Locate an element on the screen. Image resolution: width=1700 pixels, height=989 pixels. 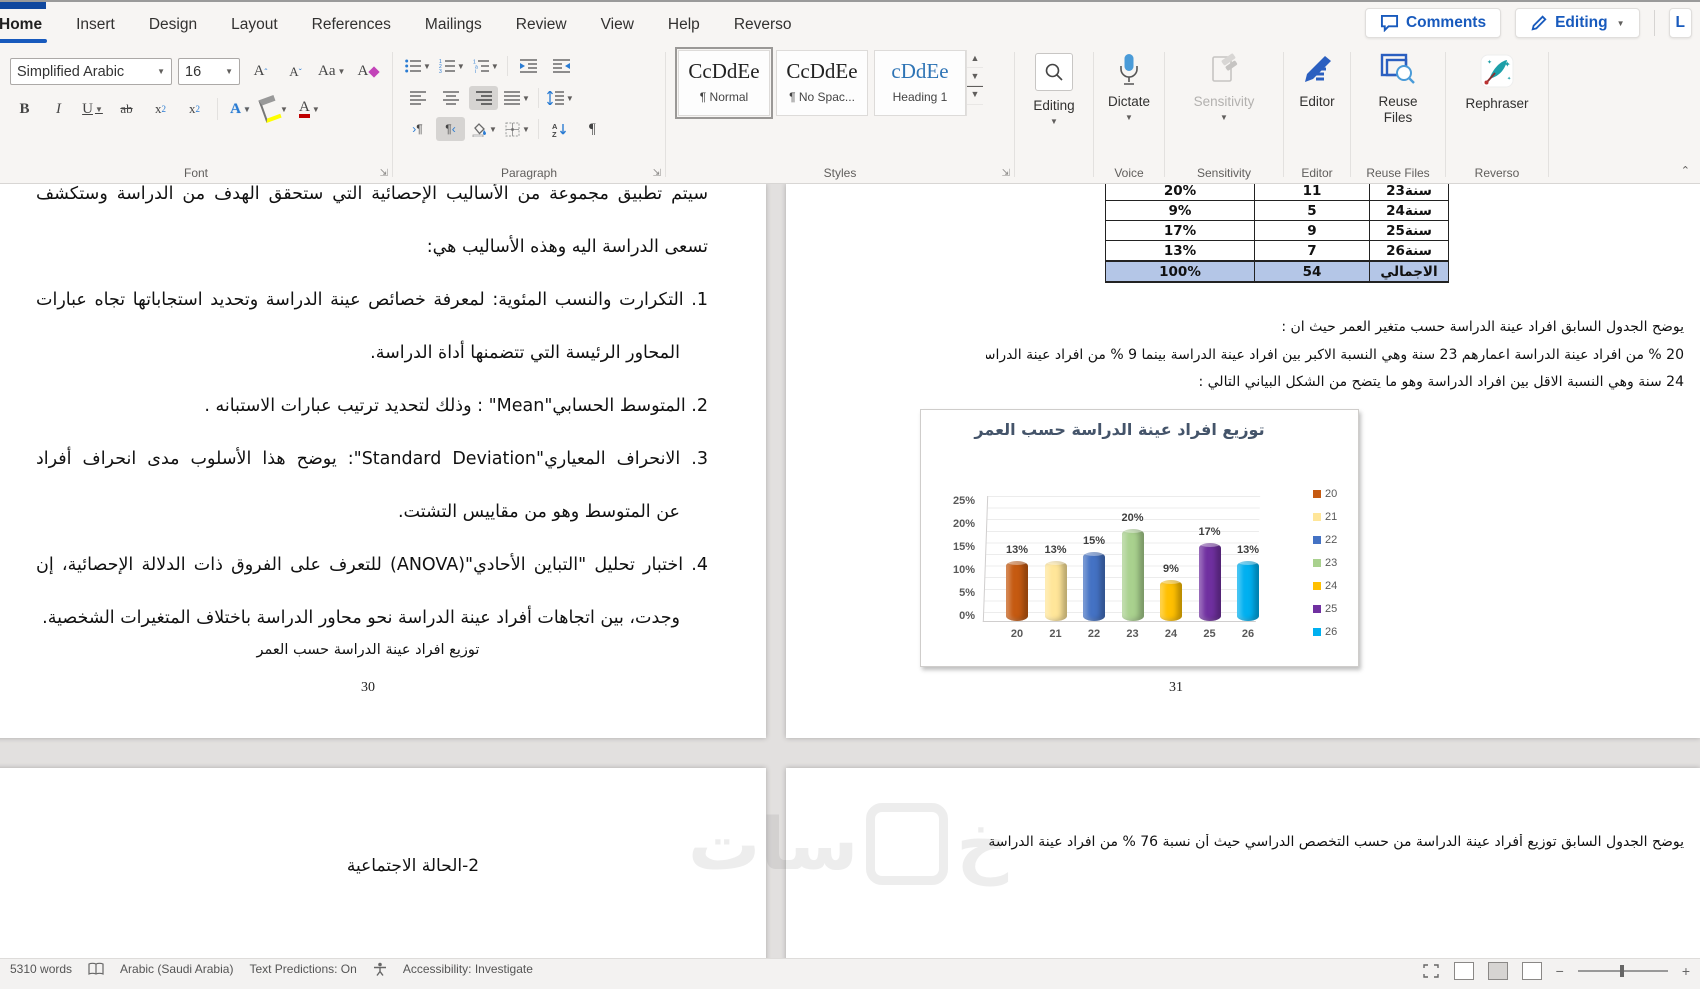
zoom-slider is located at coordinates (1622, 971).